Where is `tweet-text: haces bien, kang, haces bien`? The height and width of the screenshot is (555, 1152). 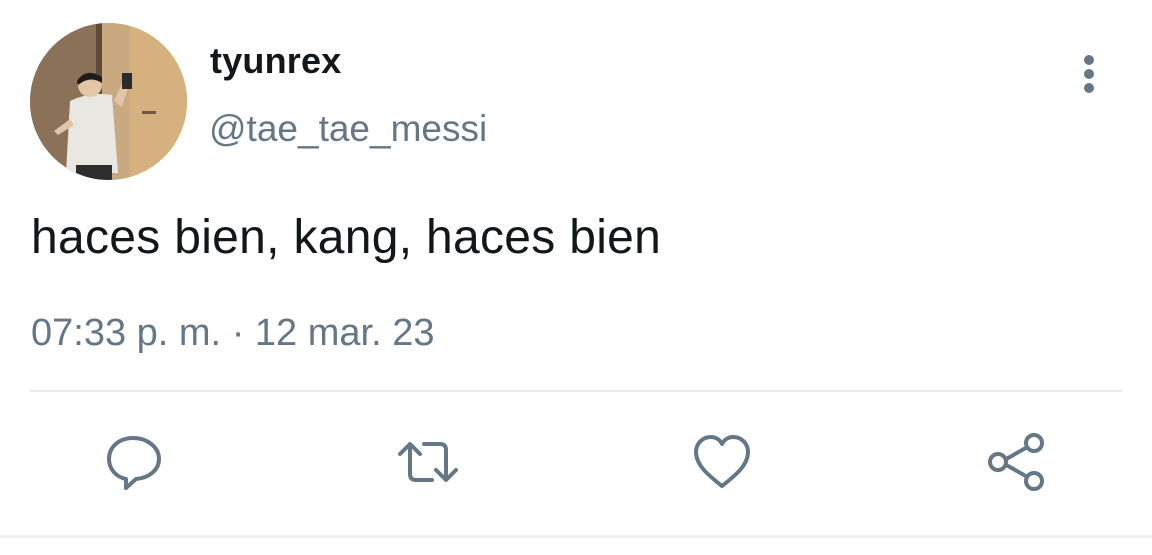
tweet-text: haces bien, kang, haces bien is located at coordinates (346, 237).